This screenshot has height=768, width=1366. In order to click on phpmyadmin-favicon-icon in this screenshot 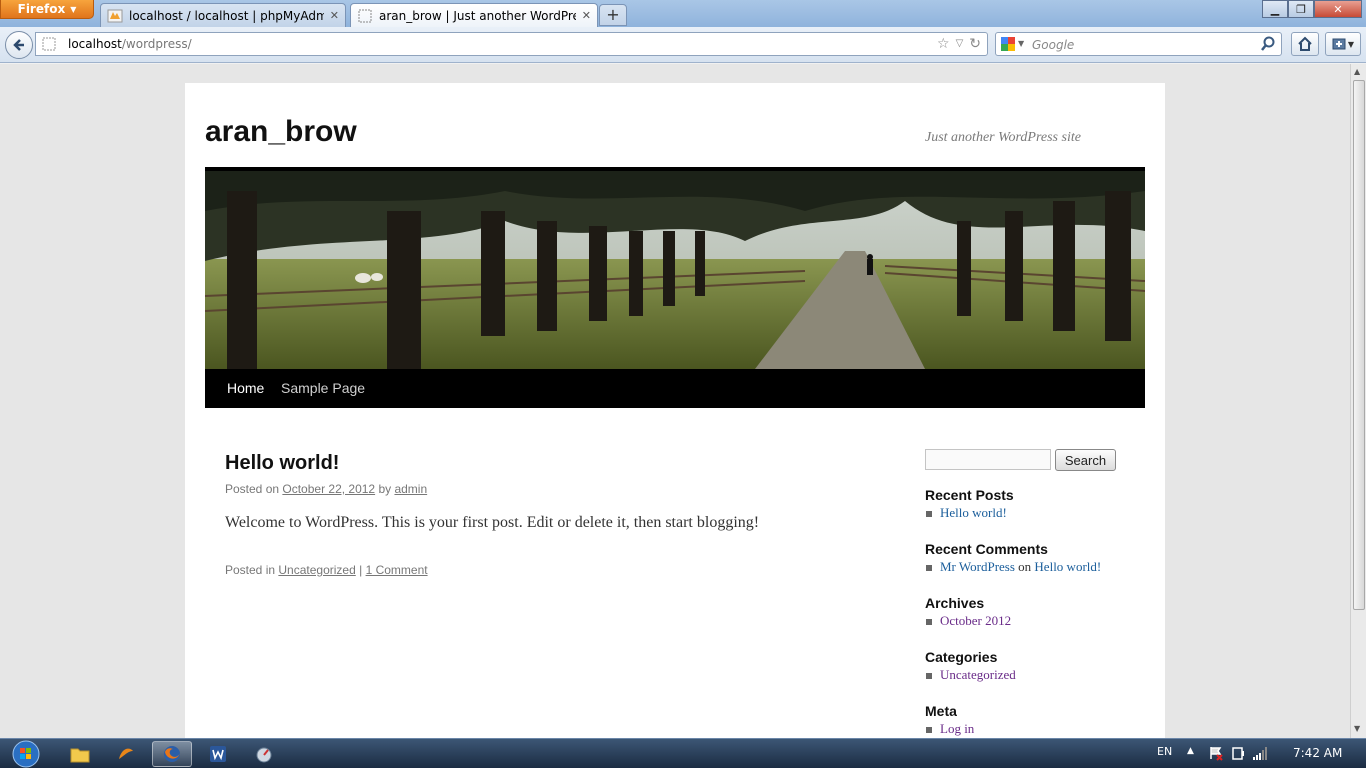, I will do `click(115, 15)`.